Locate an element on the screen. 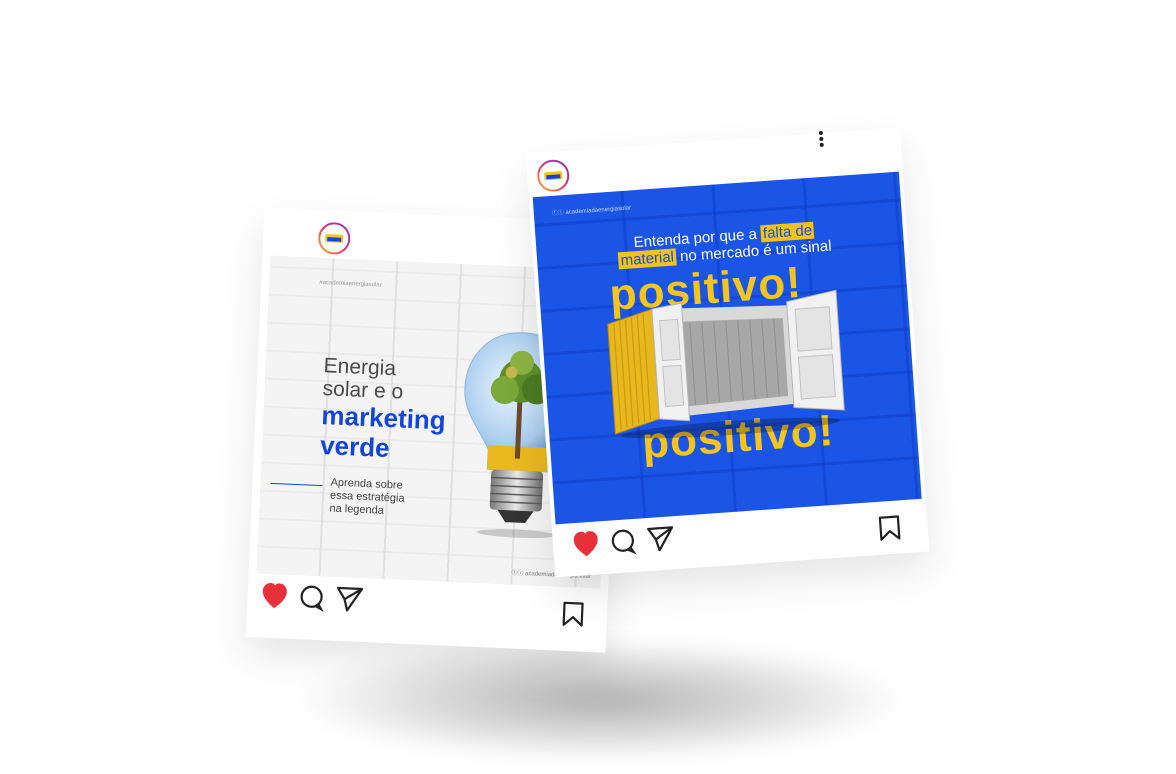  post-title-bold: marketing verde is located at coordinates (383, 432).